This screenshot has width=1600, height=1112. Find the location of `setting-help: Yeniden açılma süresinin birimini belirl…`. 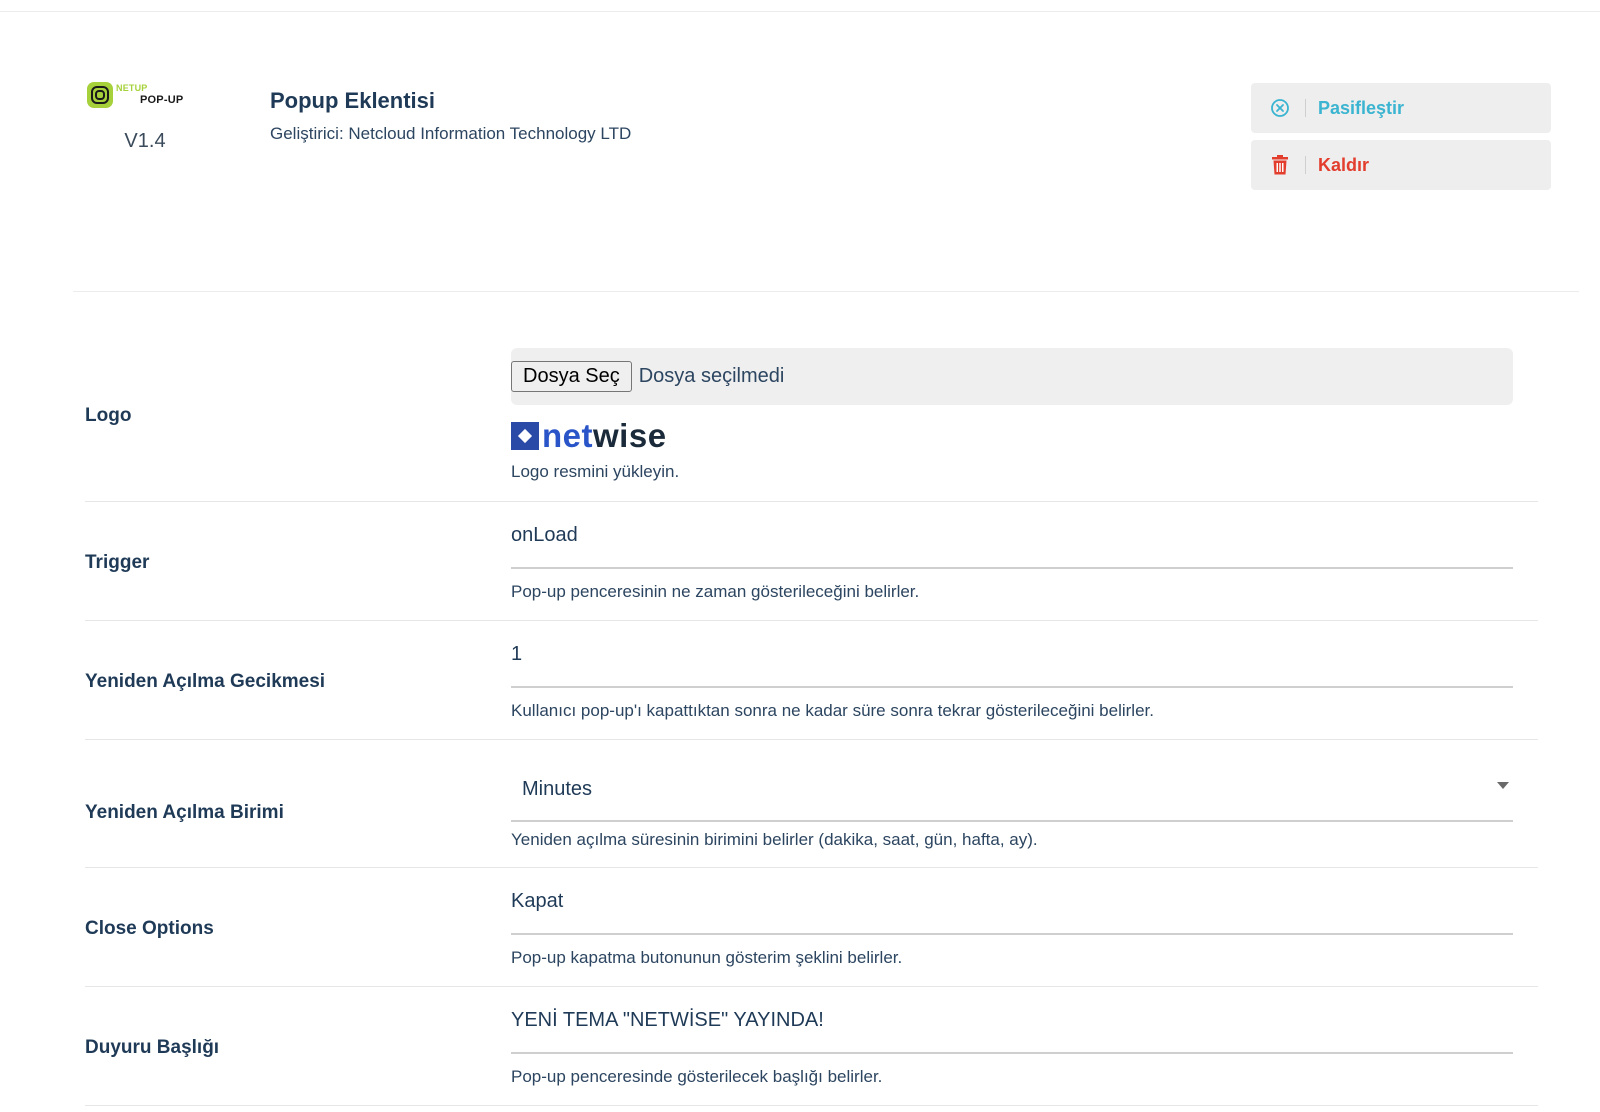

setting-help: Yeniden açılma süresinin birimini belirl… is located at coordinates (774, 839).